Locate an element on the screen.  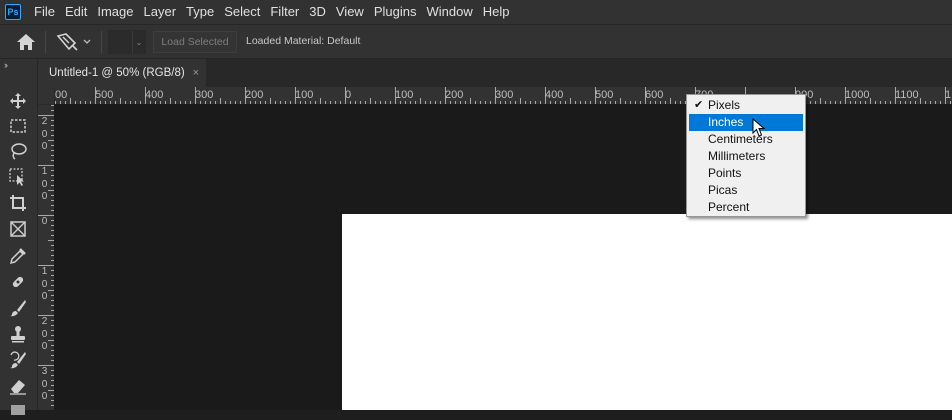
vertical-ruler: 2 0 0 1 0 0 0 1 0 0 2 0 0 3 0 0 is located at coordinates (46, 257).